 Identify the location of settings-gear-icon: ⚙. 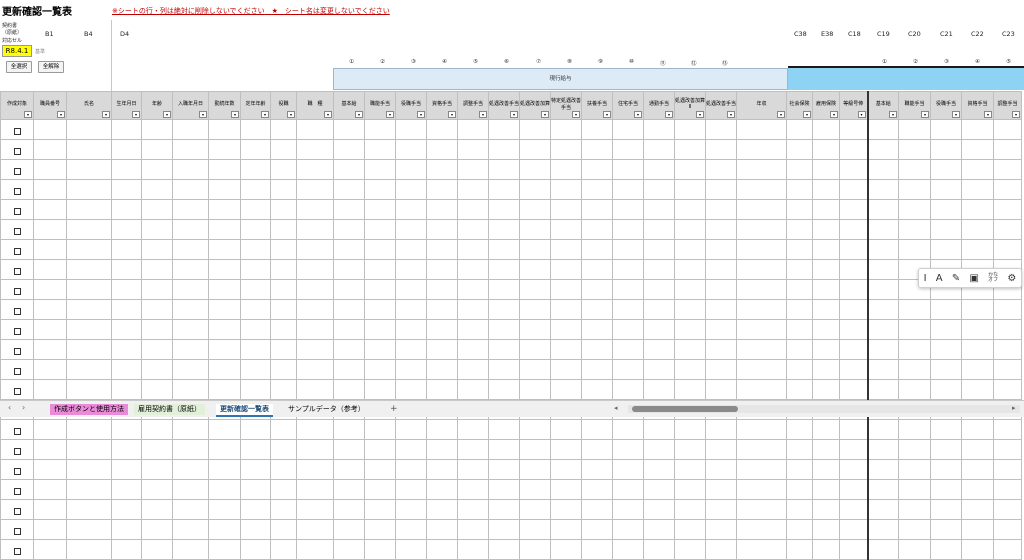
(1011, 278).